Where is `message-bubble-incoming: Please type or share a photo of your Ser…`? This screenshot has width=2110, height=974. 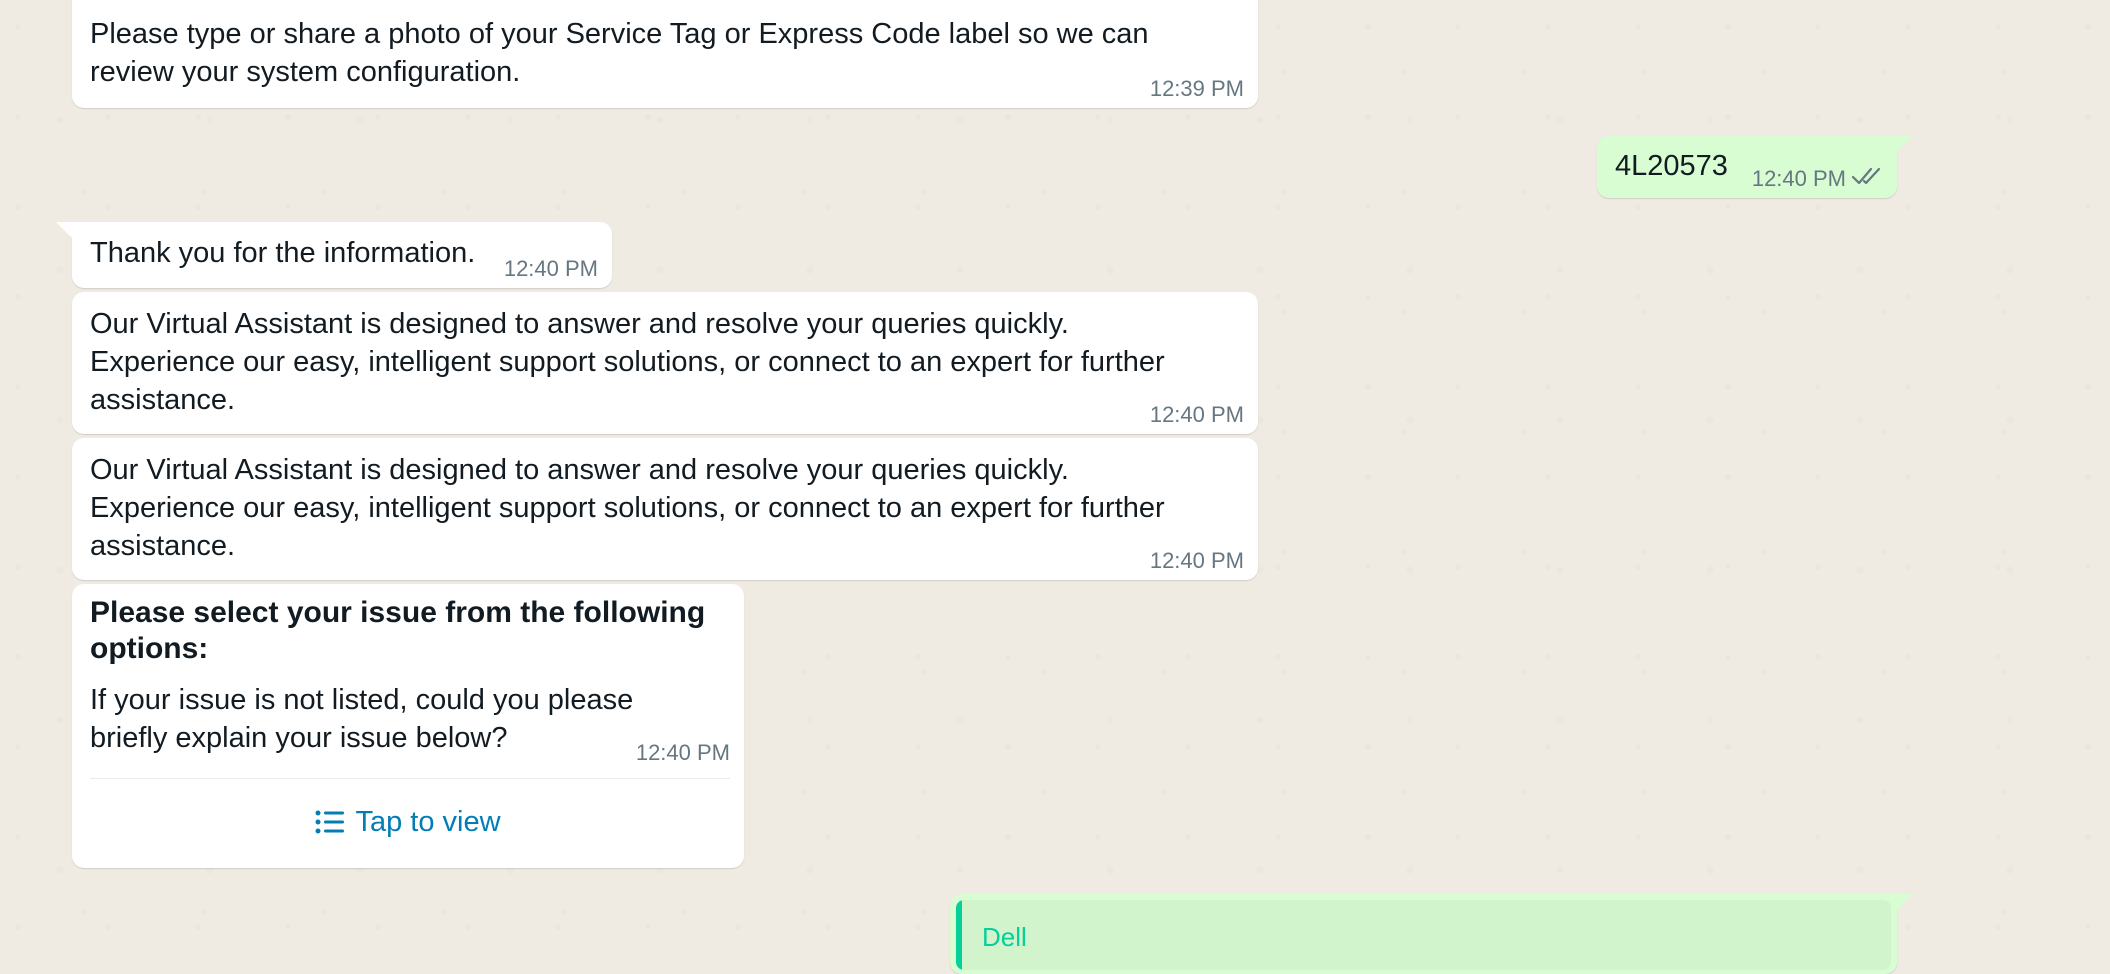 message-bubble-incoming: Please type or share a photo of your Ser… is located at coordinates (665, 54).